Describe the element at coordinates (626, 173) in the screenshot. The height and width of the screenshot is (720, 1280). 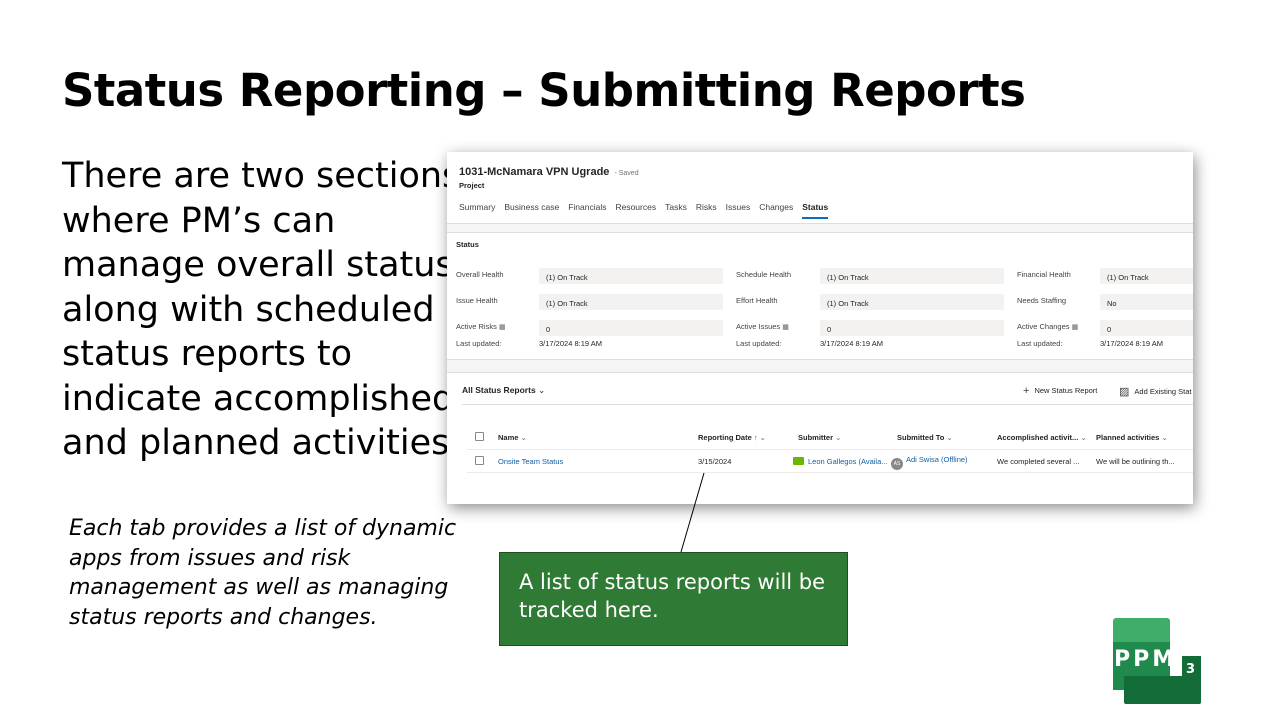
I see `saved-indicator: - Saved` at that location.